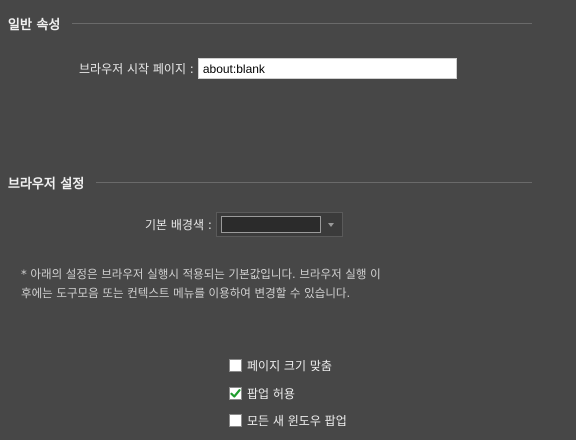  Describe the element at coordinates (330, 224) in the screenshot. I see `chevron-down-icon` at that location.